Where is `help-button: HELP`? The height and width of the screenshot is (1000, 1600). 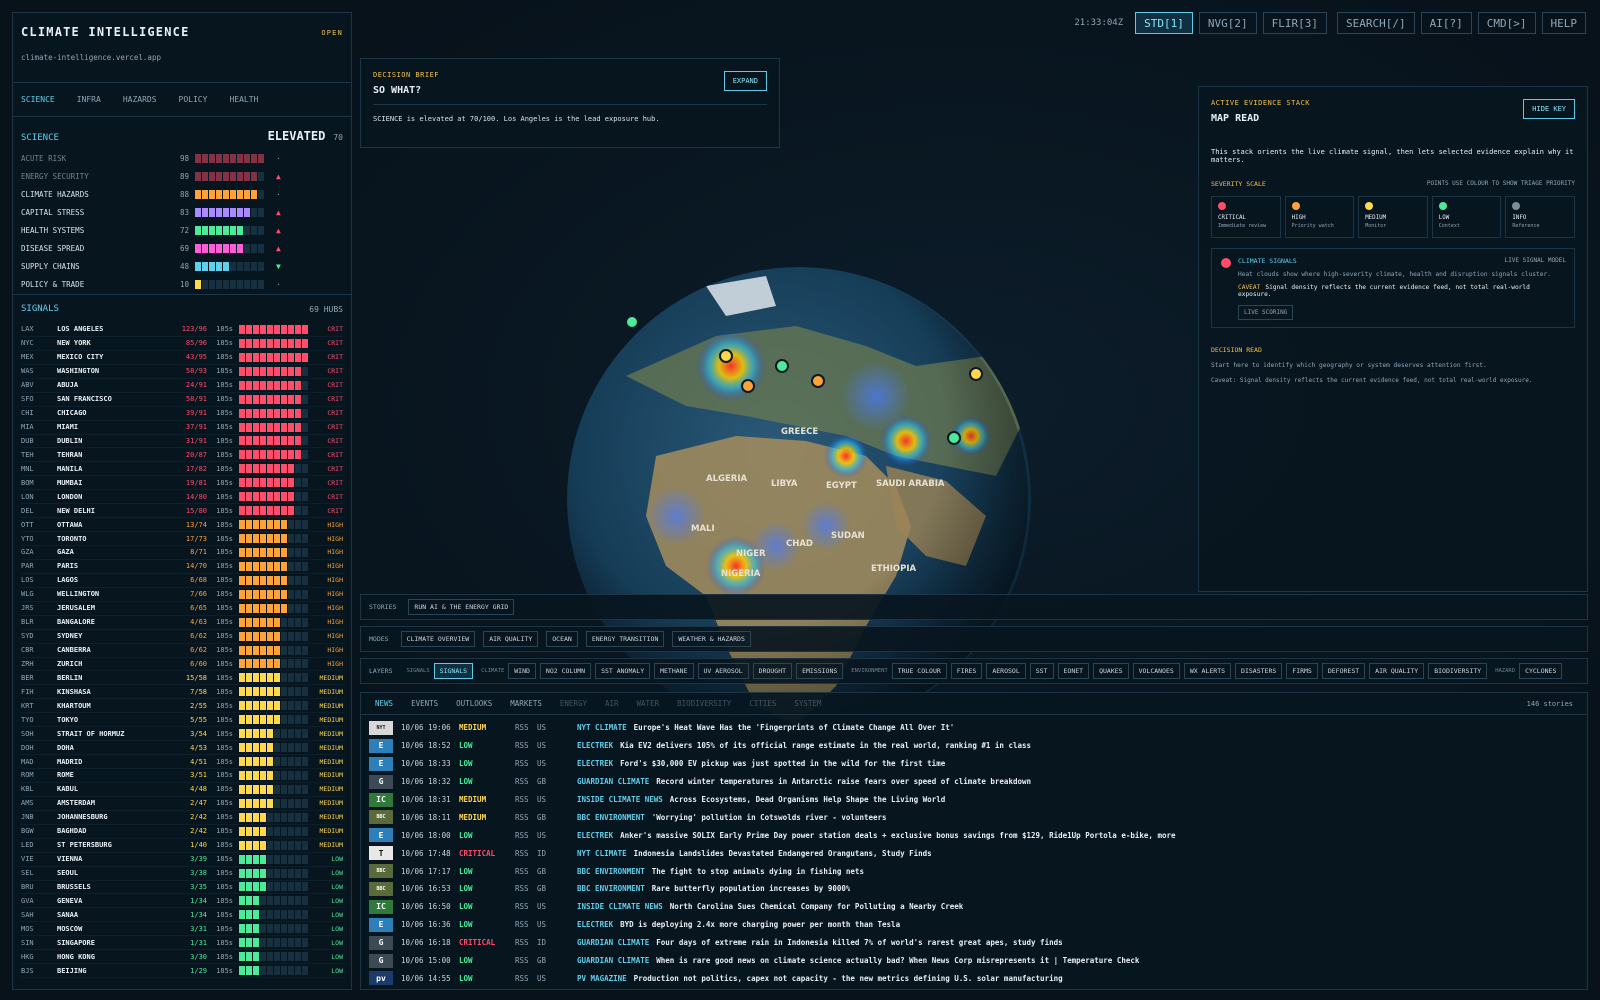 help-button: HELP is located at coordinates (1563, 23).